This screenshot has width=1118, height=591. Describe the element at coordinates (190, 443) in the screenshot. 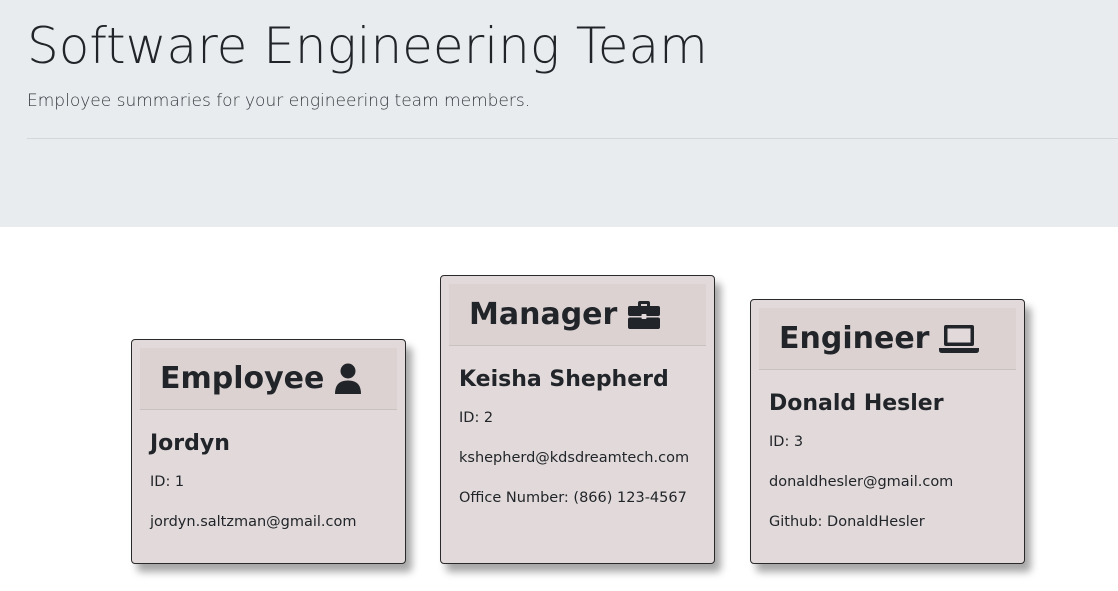

I see `employee-name: Jordyn` at that location.